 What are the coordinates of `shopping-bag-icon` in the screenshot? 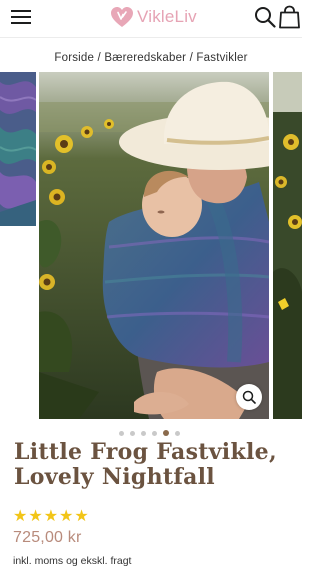 It's located at (289, 17).